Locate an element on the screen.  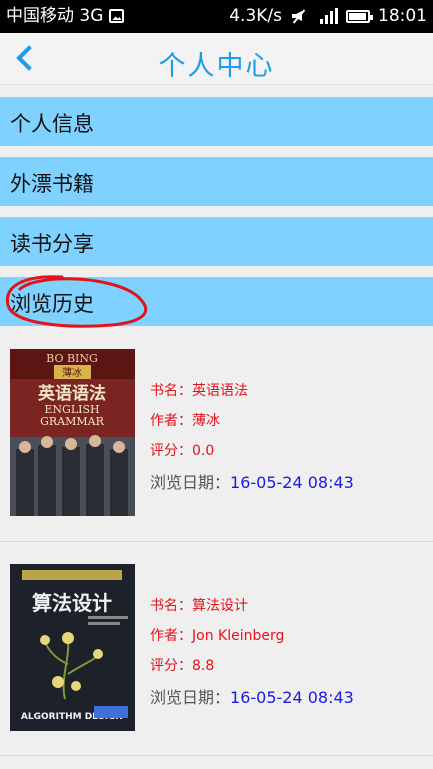
book-cover: BO BING 薄冰 英语语法 ENGLISH GRAMMAR is located at coordinates (72, 432).